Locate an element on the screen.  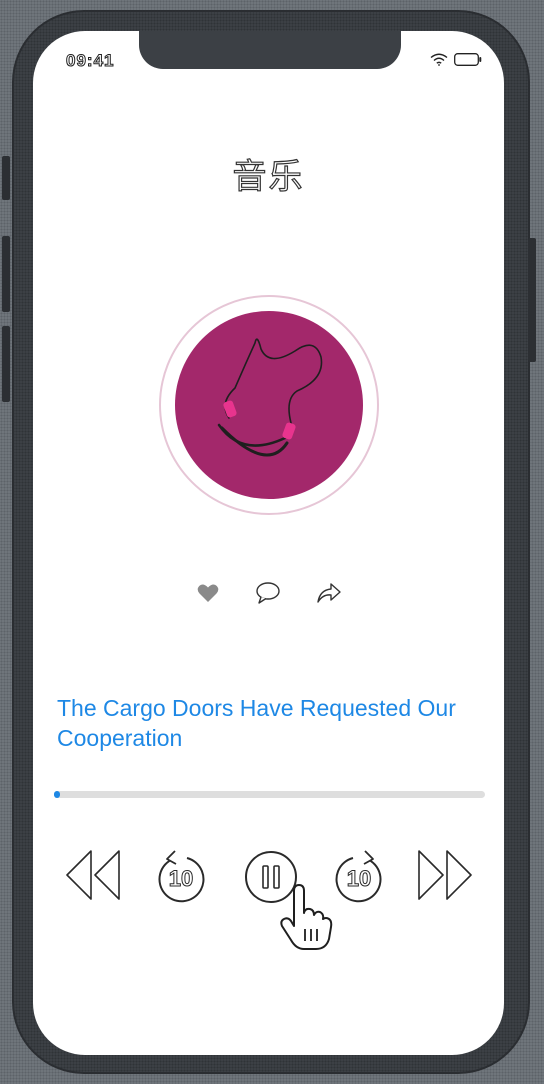
rewind-icon is located at coordinates (93, 875).